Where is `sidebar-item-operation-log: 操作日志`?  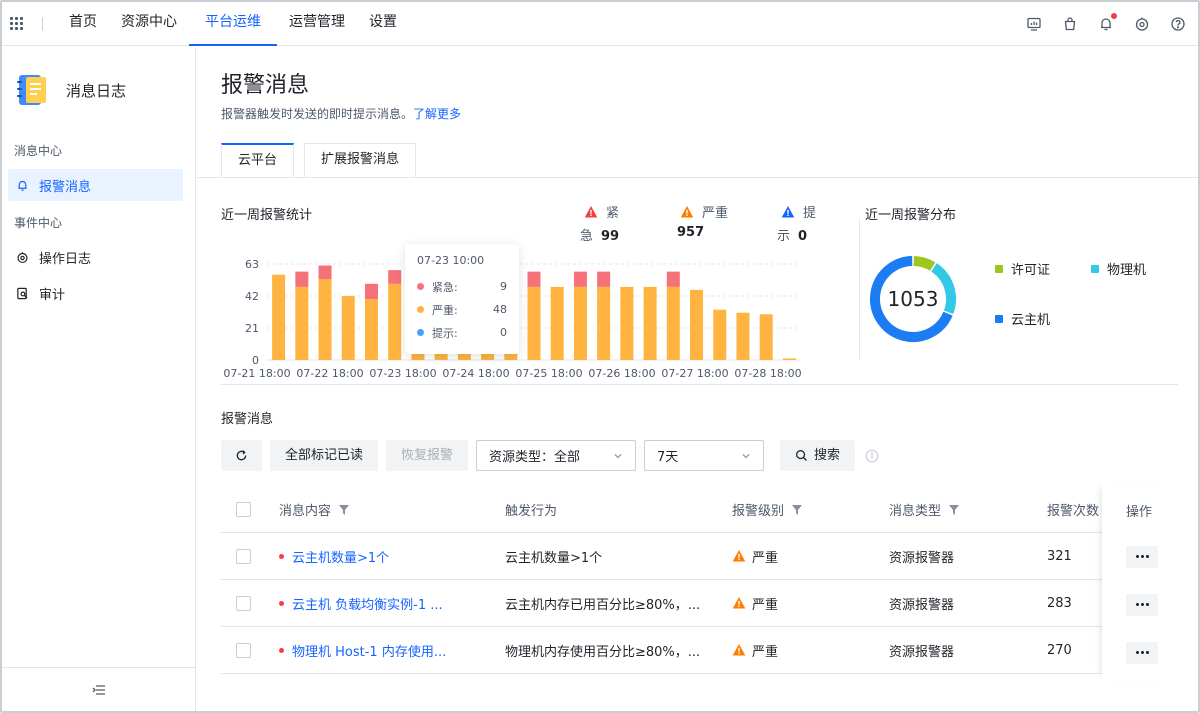
sidebar-item-operation-log: 操作日志 is located at coordinates (95, 257).